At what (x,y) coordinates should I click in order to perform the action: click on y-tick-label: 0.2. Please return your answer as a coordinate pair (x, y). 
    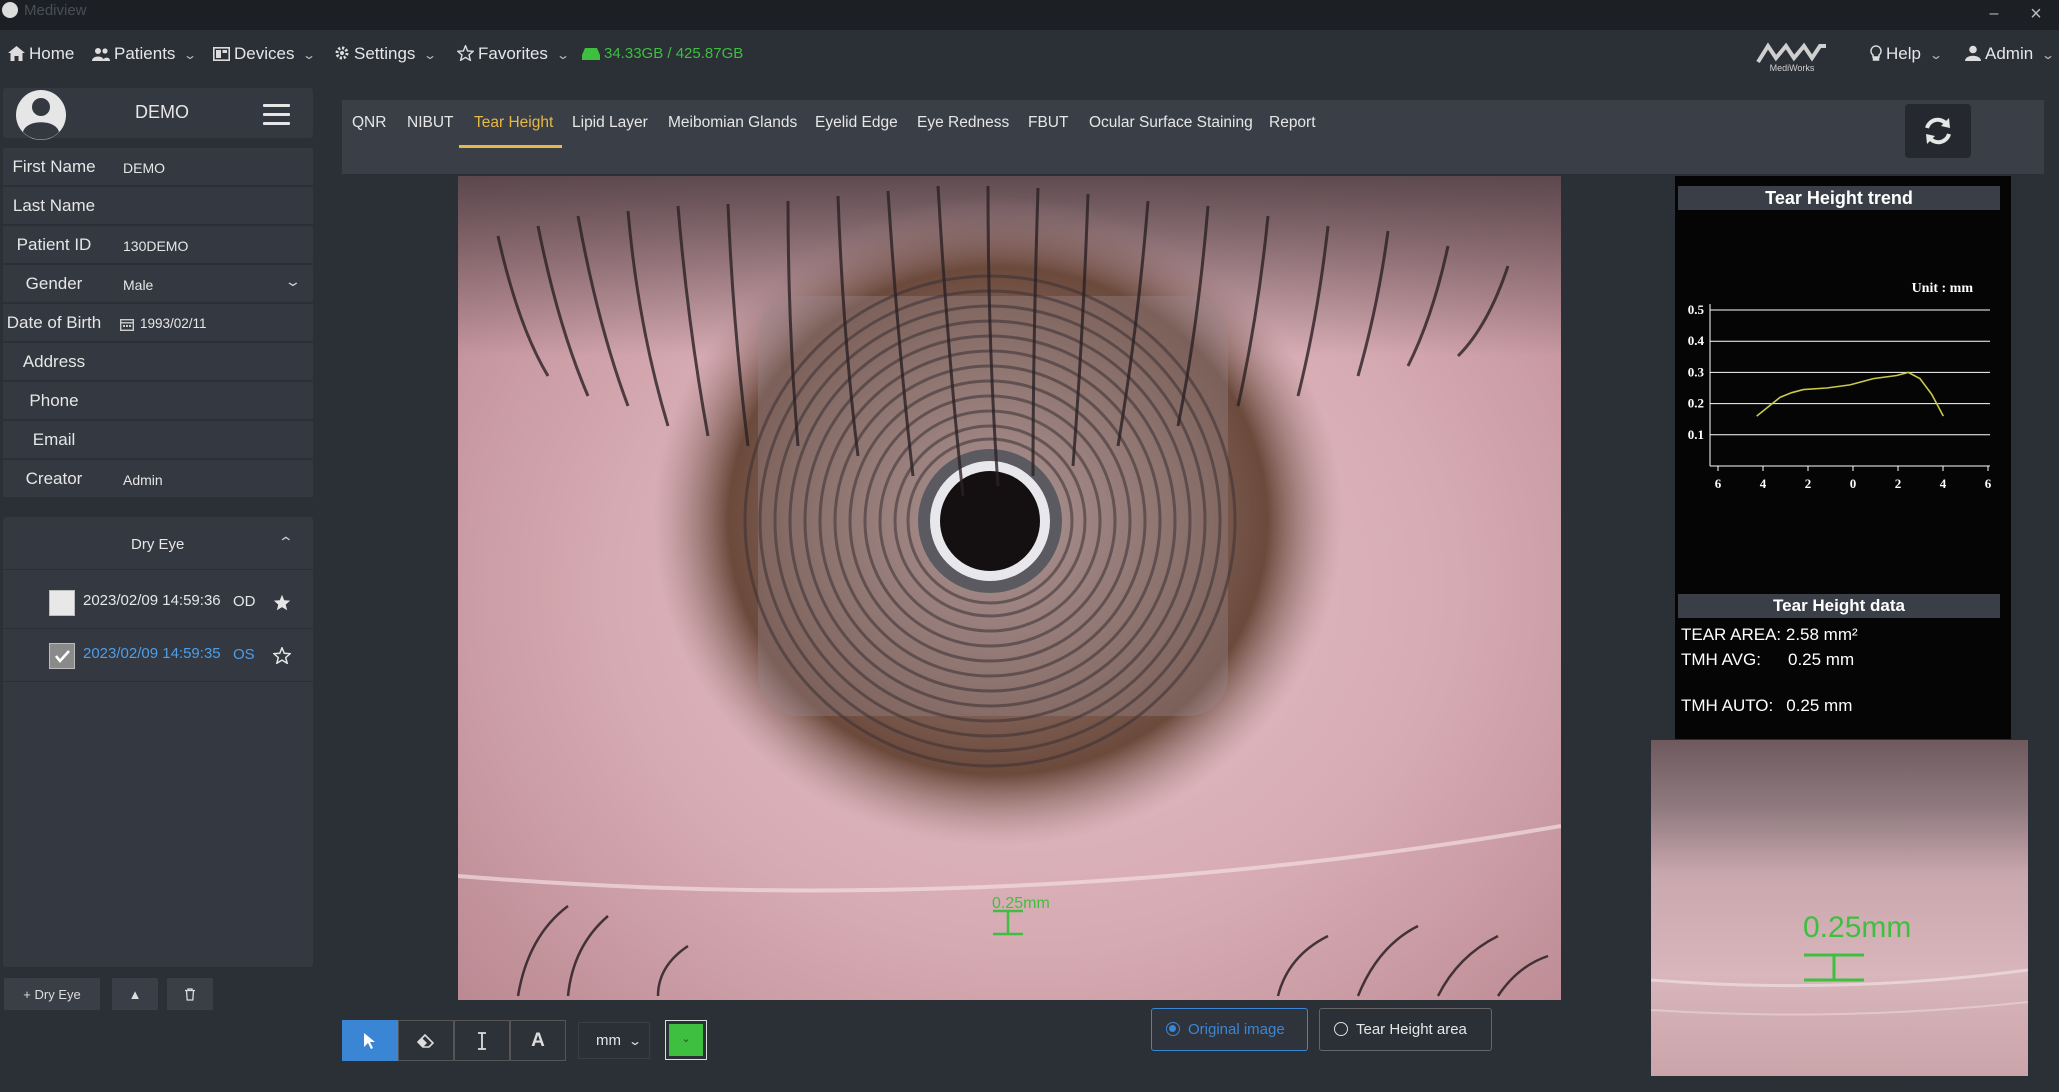
    Looking at the image, I should click on (1696, 403).